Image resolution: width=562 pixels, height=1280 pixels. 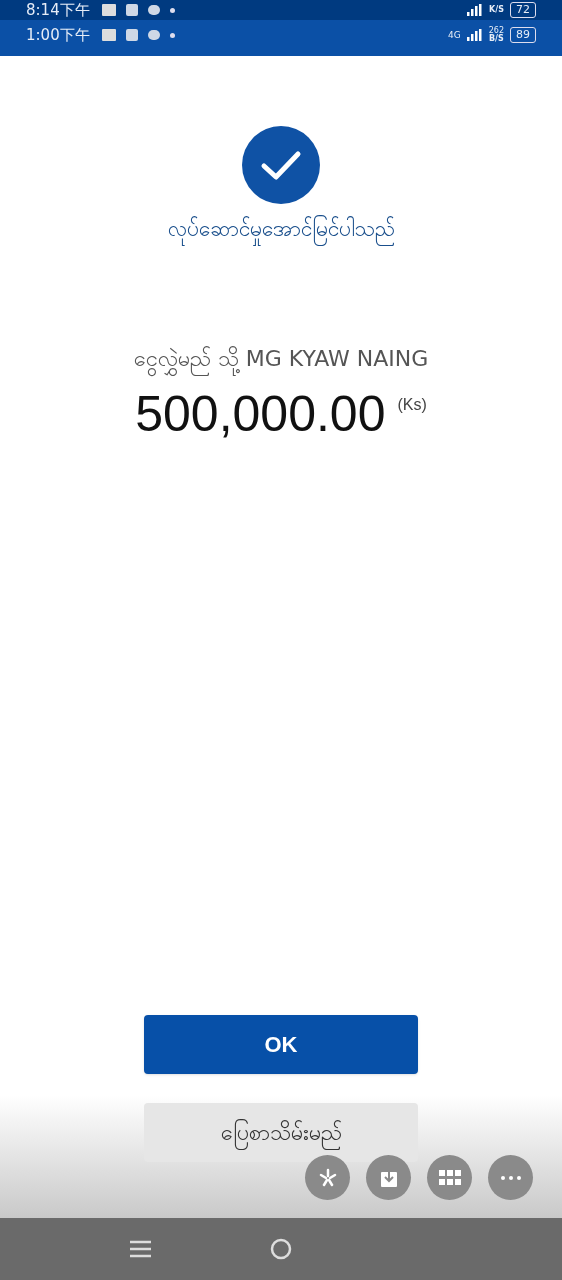 I want to click on recipient-text: ငွေလွှဲမည် သို့ MG KYAW NAING, so click(x=281, y=358).